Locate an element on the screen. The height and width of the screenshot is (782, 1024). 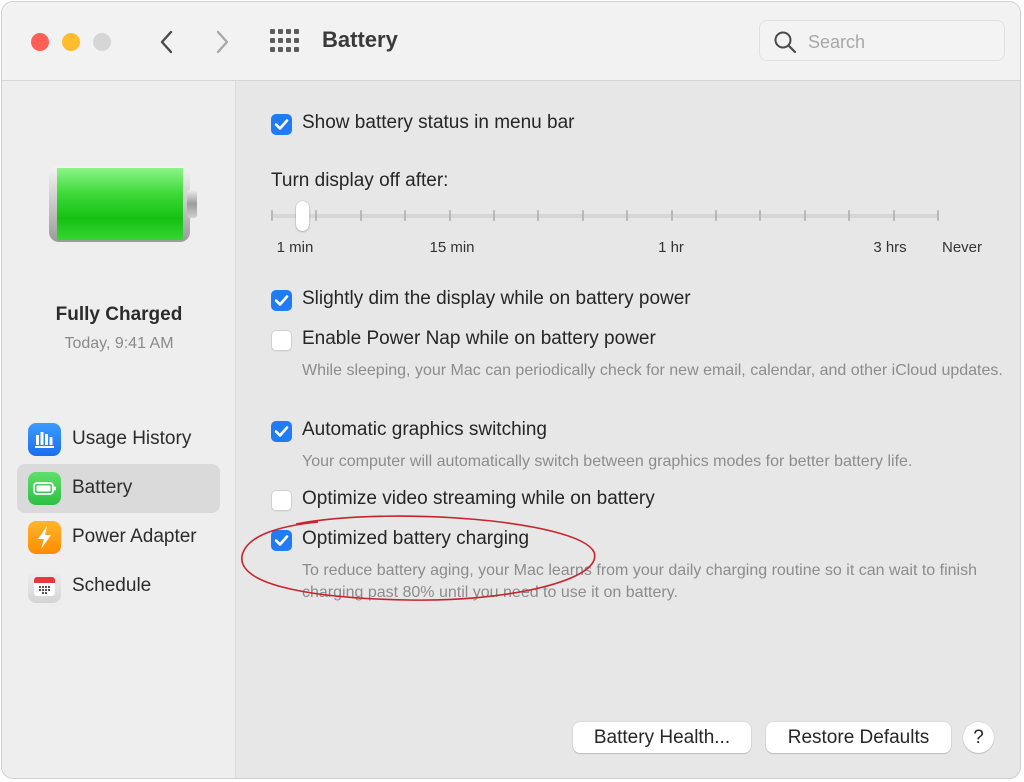
close-button is located at coordinates (40, 42).